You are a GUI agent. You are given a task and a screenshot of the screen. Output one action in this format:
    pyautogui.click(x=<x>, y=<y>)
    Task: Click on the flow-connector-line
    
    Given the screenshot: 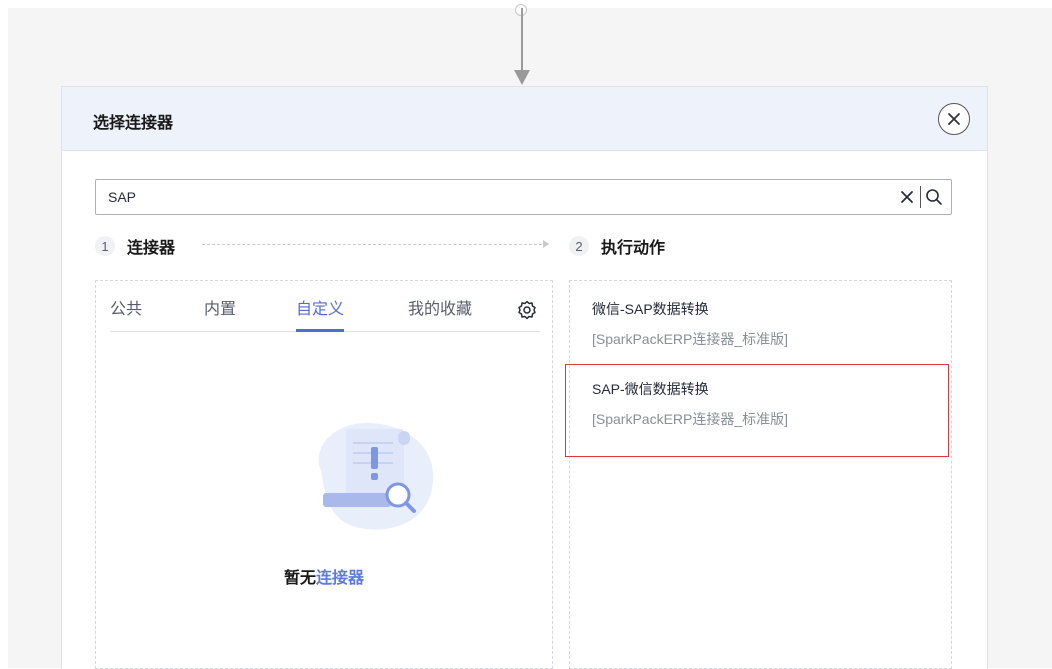 What is the action you would take?
    pyautogui.click(x=522, y=41)
    